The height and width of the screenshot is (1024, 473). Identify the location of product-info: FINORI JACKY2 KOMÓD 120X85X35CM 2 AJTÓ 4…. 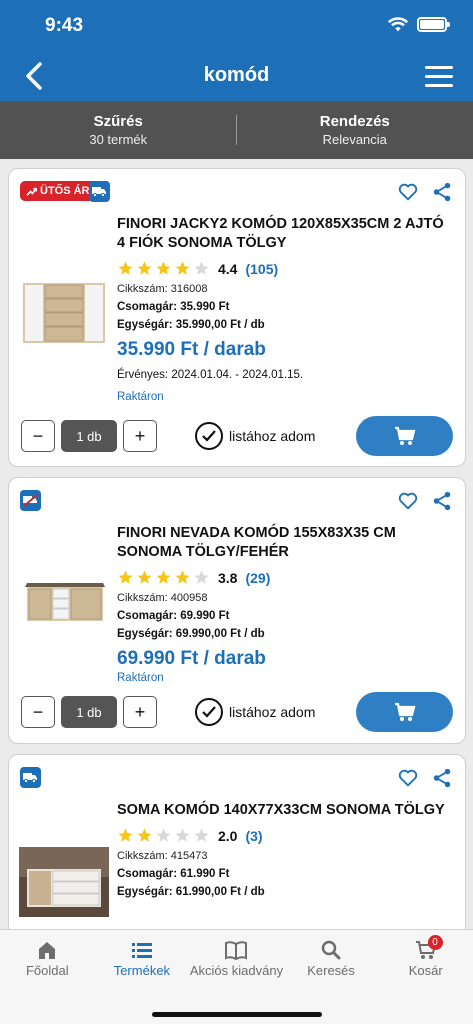
(286, 309).